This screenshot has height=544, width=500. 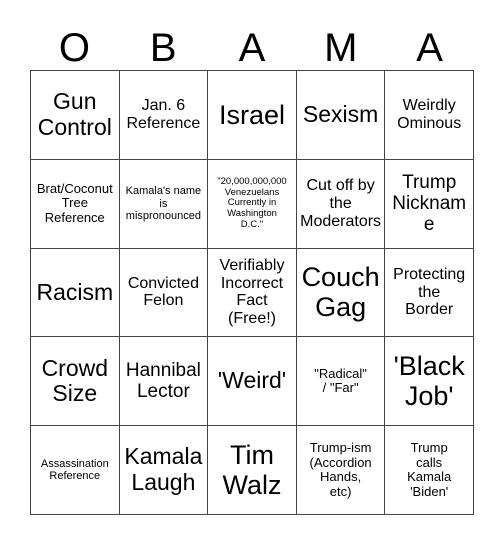 I want to click on bingo-cell: Gun Control, so click(x=75, y=115).